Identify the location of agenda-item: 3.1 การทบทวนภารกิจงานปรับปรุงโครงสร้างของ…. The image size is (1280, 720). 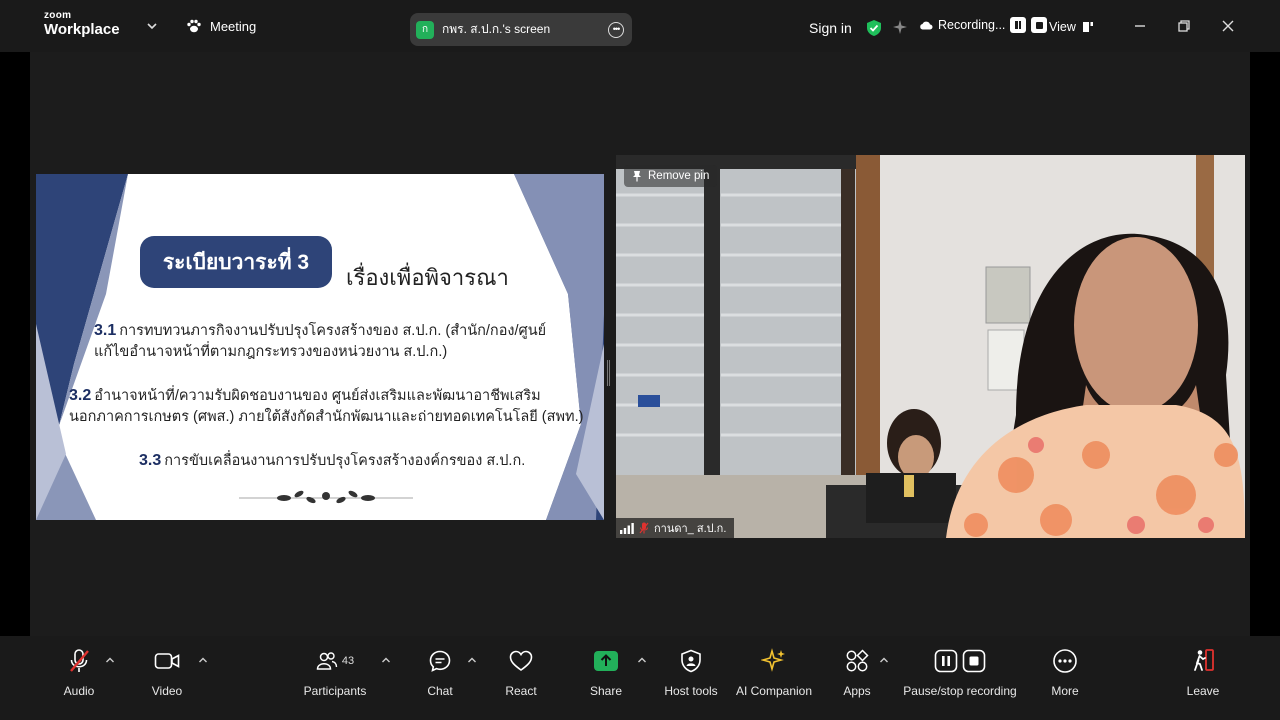
(320, 341).